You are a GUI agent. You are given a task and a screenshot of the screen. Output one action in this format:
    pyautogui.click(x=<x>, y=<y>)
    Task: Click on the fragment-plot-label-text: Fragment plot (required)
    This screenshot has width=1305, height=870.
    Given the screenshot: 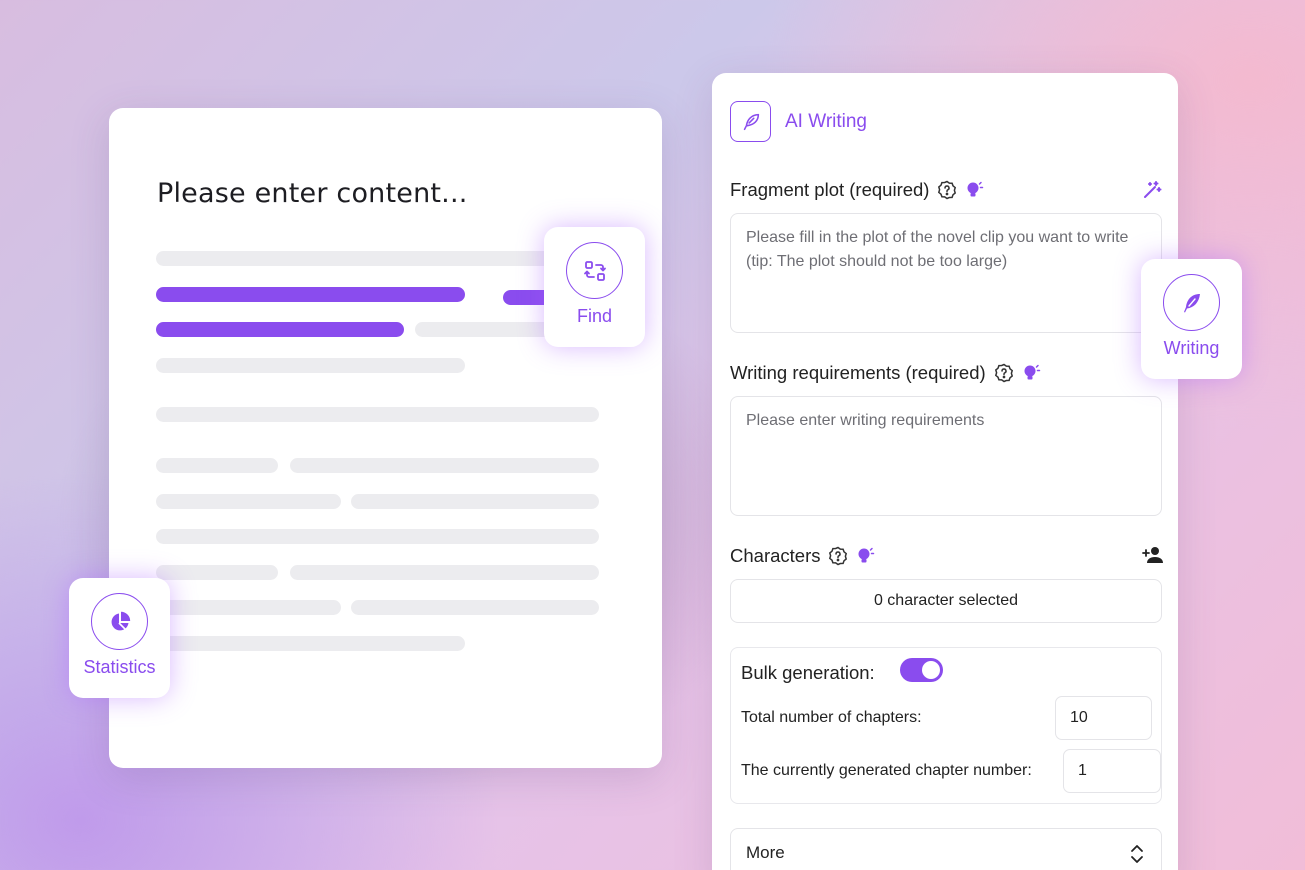 What is the action you would take?
    pyautogui.click(x=830, y=189)
    